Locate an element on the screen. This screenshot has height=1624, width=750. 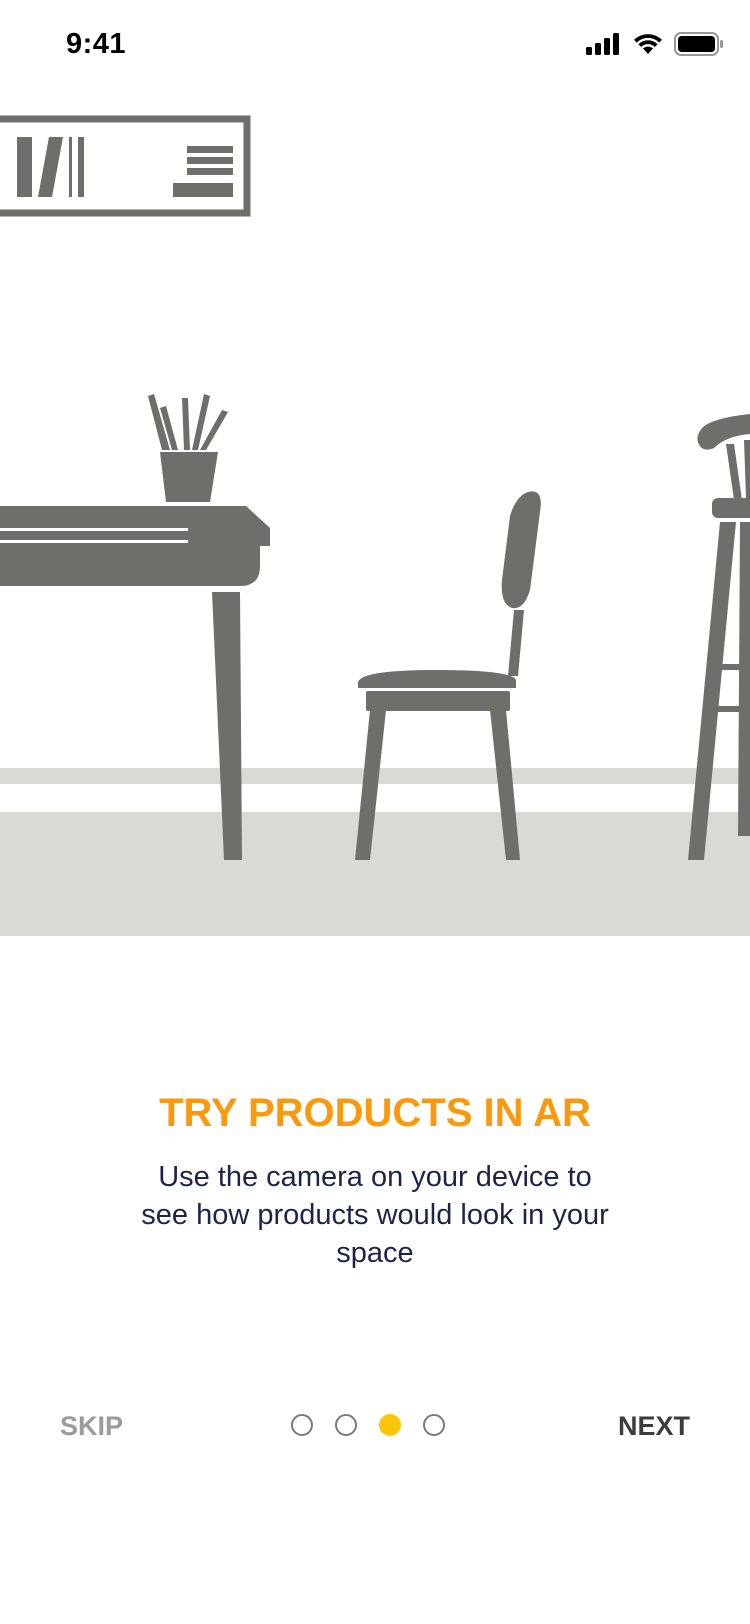
wall-shelf-illustration is located at coordinates (125, 166).